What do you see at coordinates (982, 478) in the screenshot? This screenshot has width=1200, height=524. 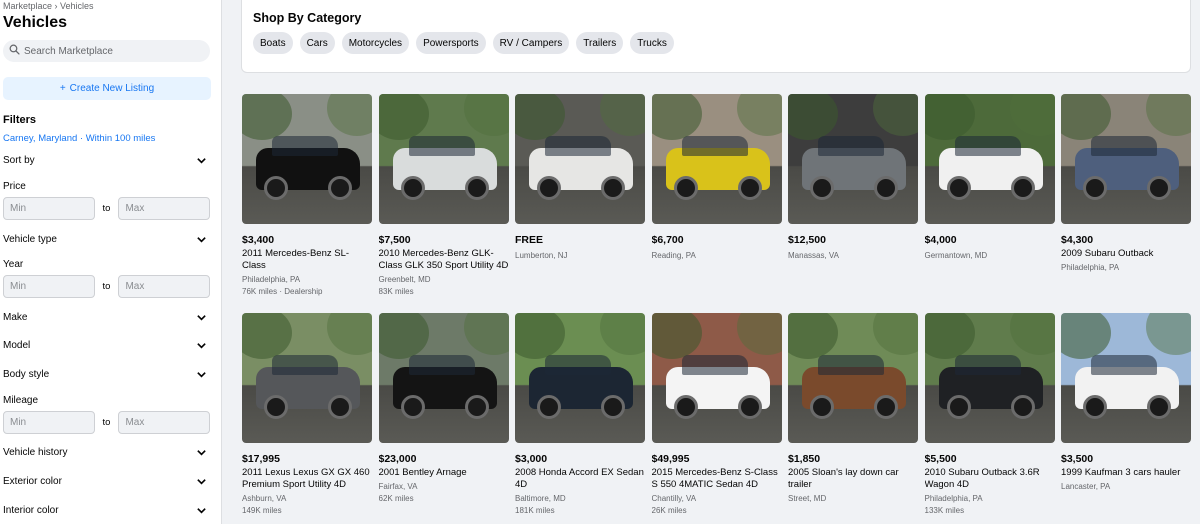 I see `listing-title: 2010 Subaru Outback 3.6R Wagon 4D` at bounding box center [982, 478].